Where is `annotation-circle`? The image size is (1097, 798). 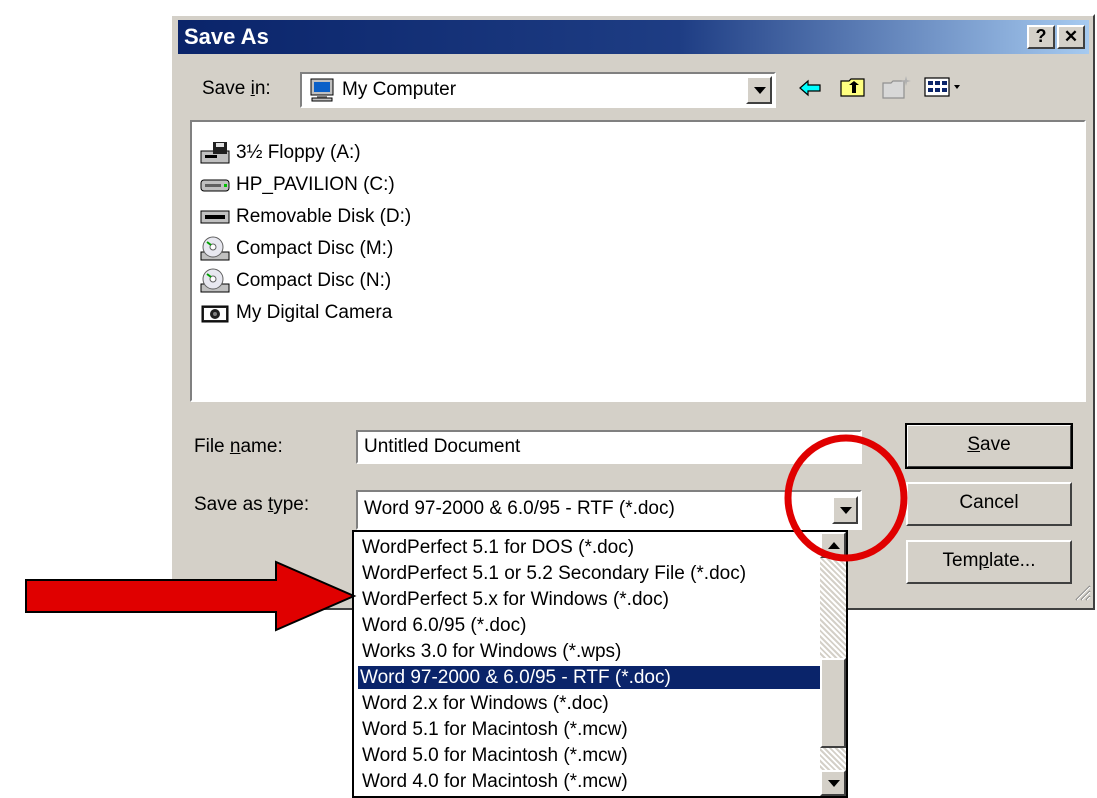
annotation-circle is located at coordinates (846, 498).